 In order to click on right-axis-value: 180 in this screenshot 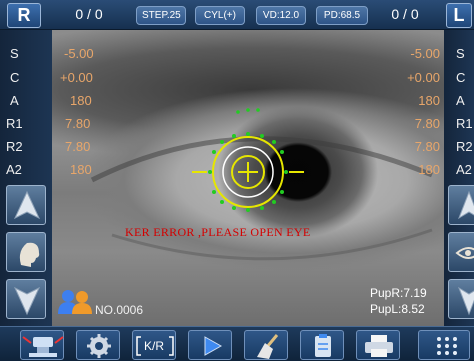, I will do `click(81, 100)`.